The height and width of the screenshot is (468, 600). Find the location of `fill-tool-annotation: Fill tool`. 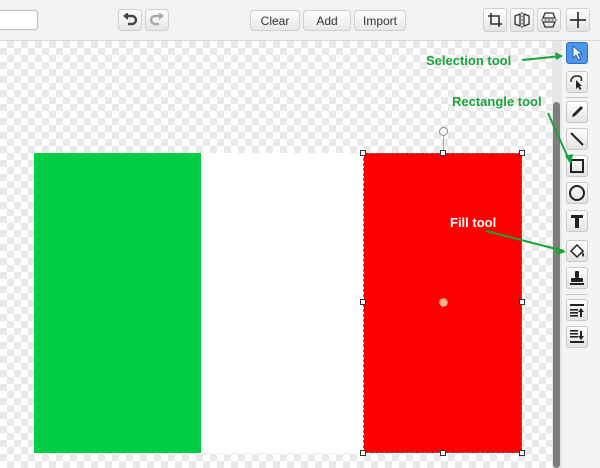

fill-tool-annotation: Fill tool is located at coordinates (473, 222).